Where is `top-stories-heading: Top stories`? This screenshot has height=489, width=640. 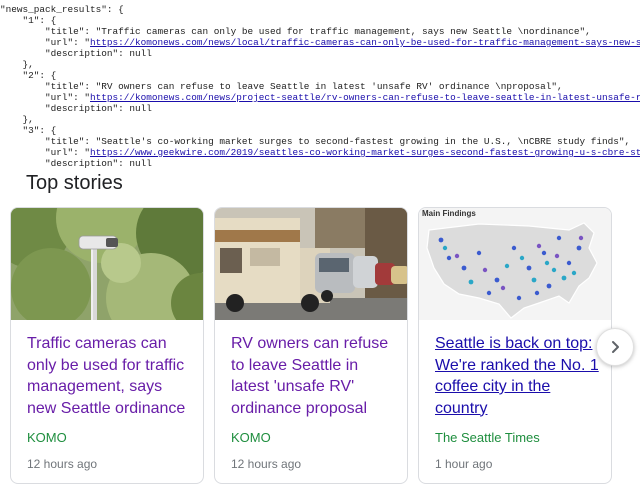
top-stories-heading: Top stories is located at coordinates (74, 183).